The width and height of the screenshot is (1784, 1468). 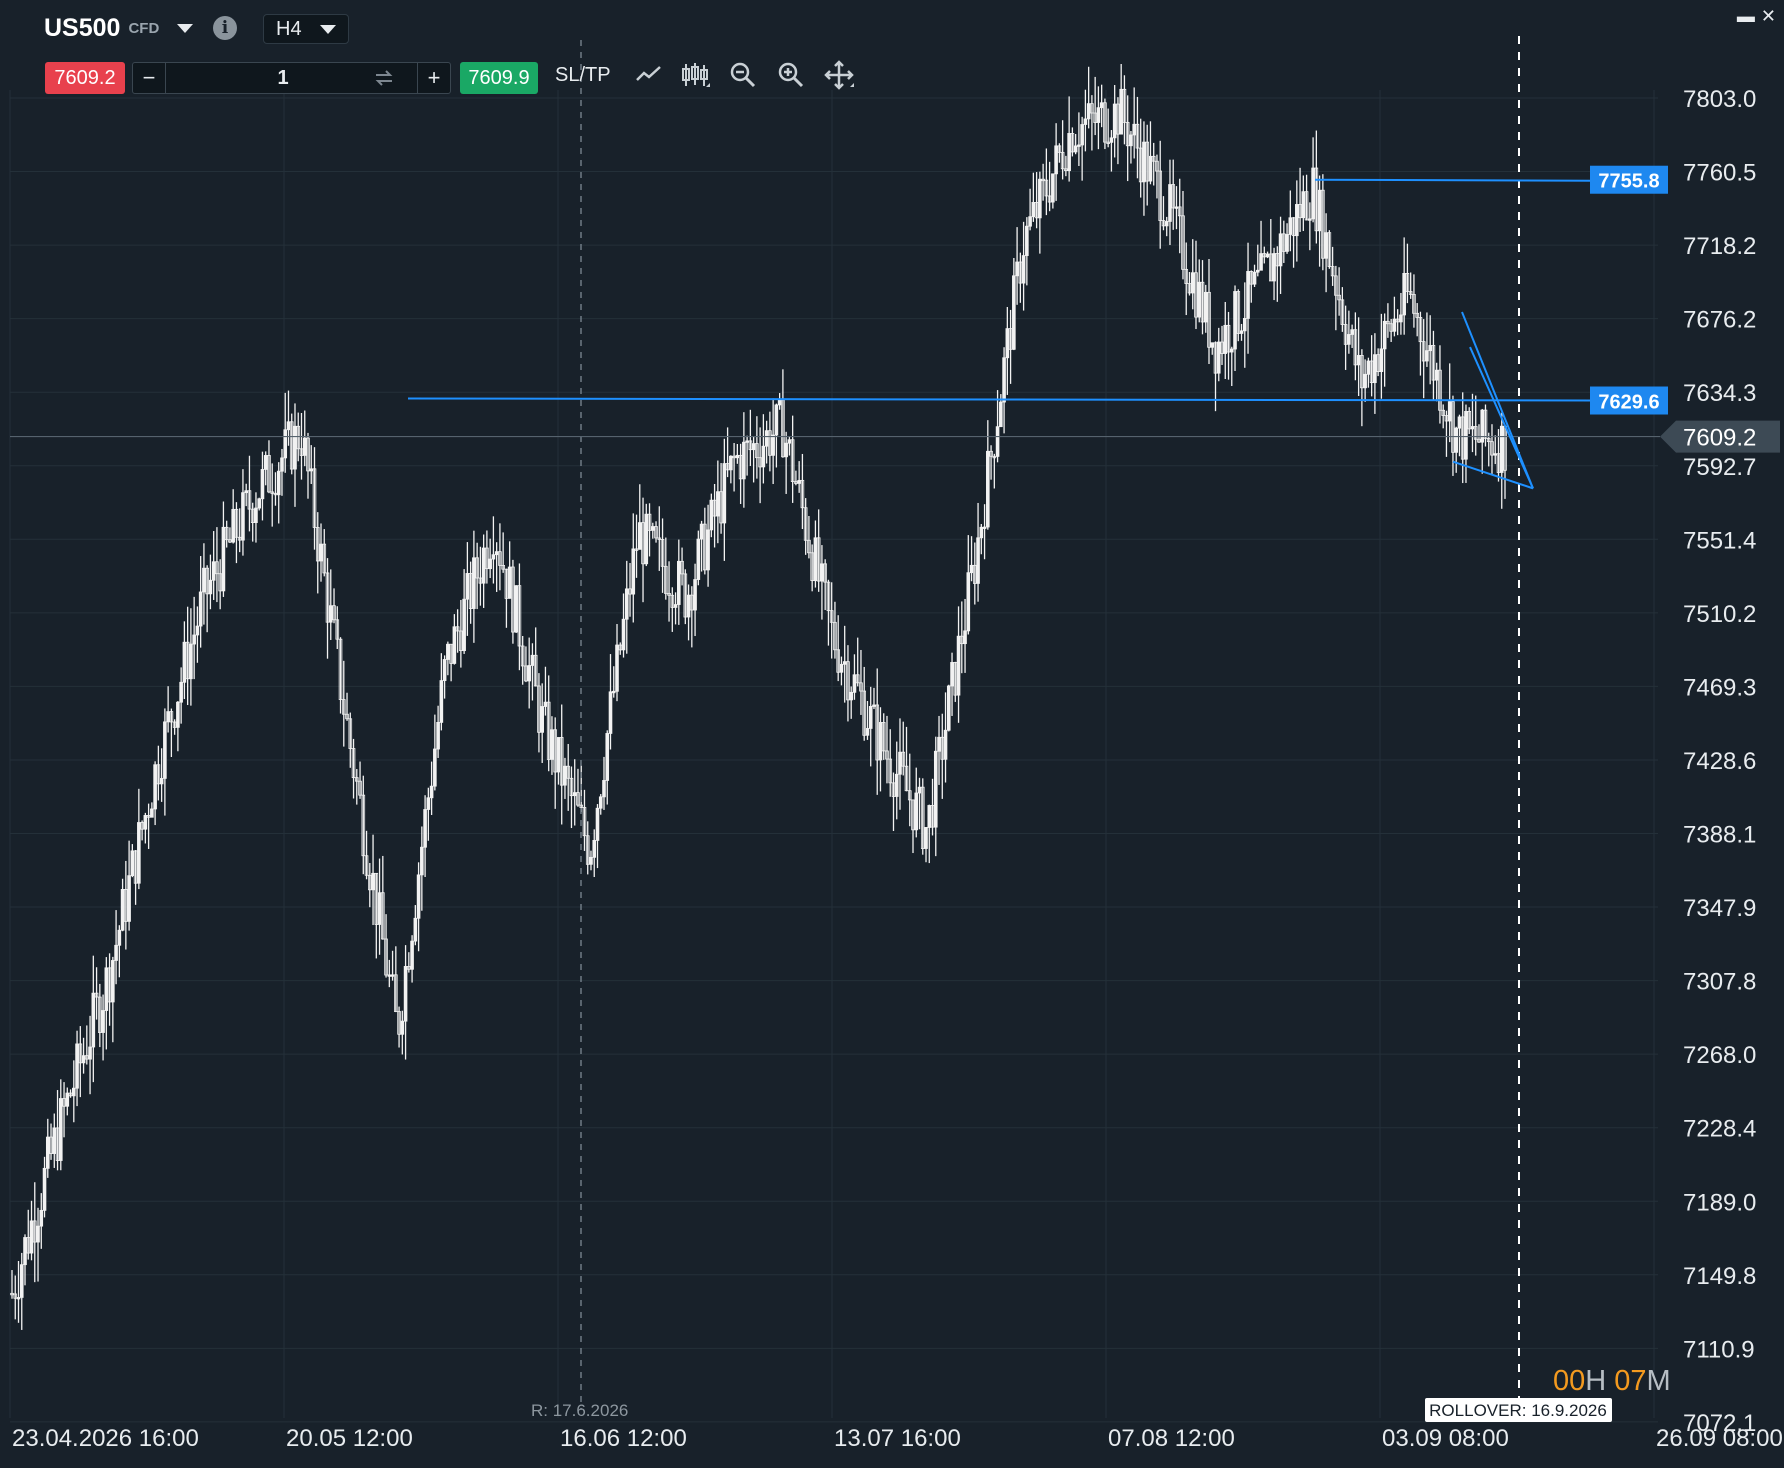 What do you see at coordinates (1719, 761) in the screenshot?
I see `price-tick-label: 7428.6` at bounding box center [1719, 761].